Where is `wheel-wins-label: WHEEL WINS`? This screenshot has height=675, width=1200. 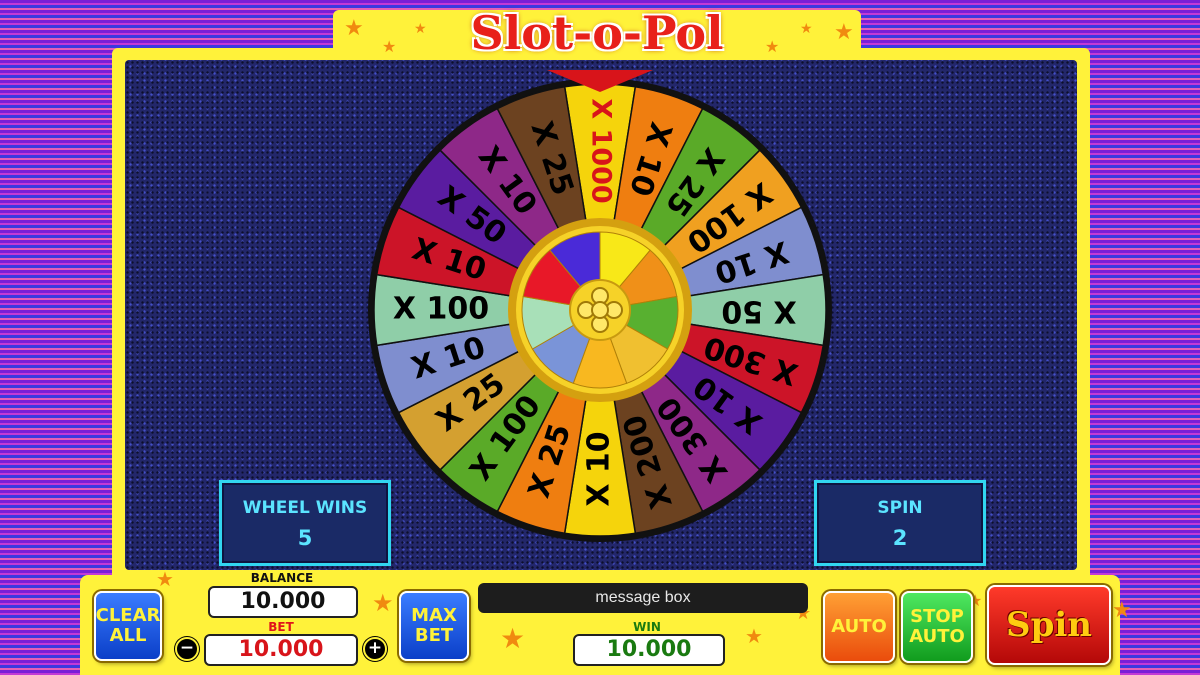 wheel-wins-label: WHEEL WINS is located at coordinates (305, 508).